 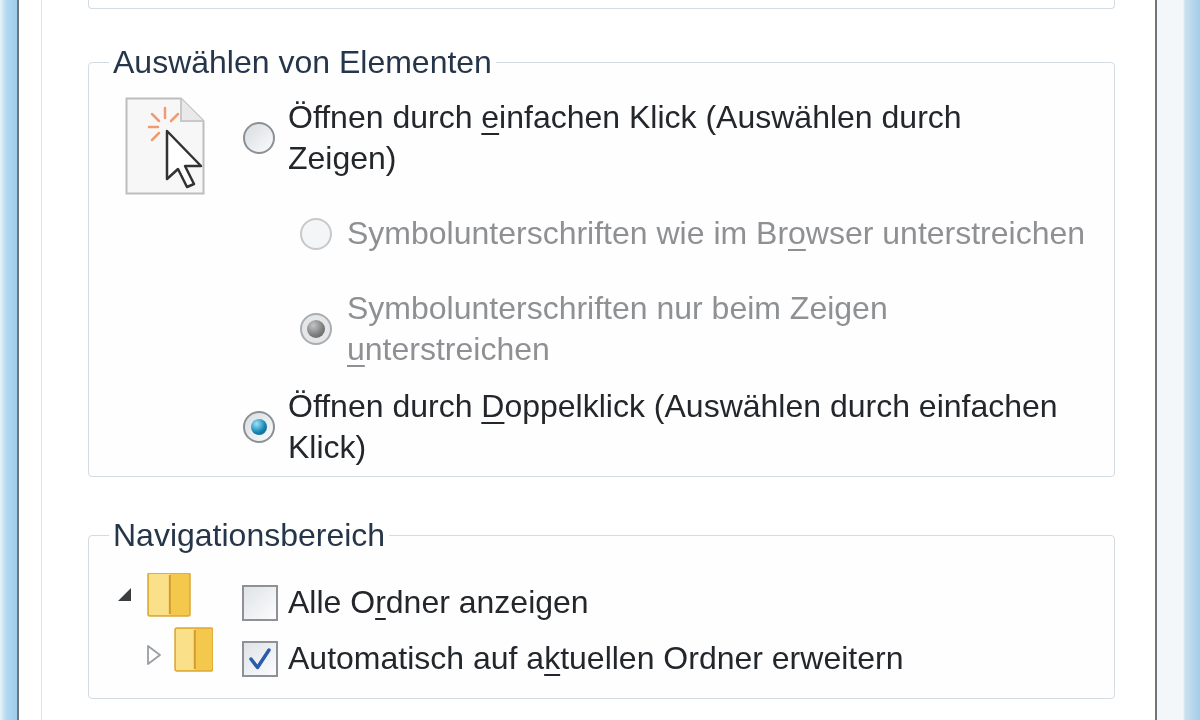 What do you see at coordinates (596, 658) in the screenshot?
I see `option-label: Automatisch auf aktuellen Ordner erweitern` at bounding box center [596, 658].